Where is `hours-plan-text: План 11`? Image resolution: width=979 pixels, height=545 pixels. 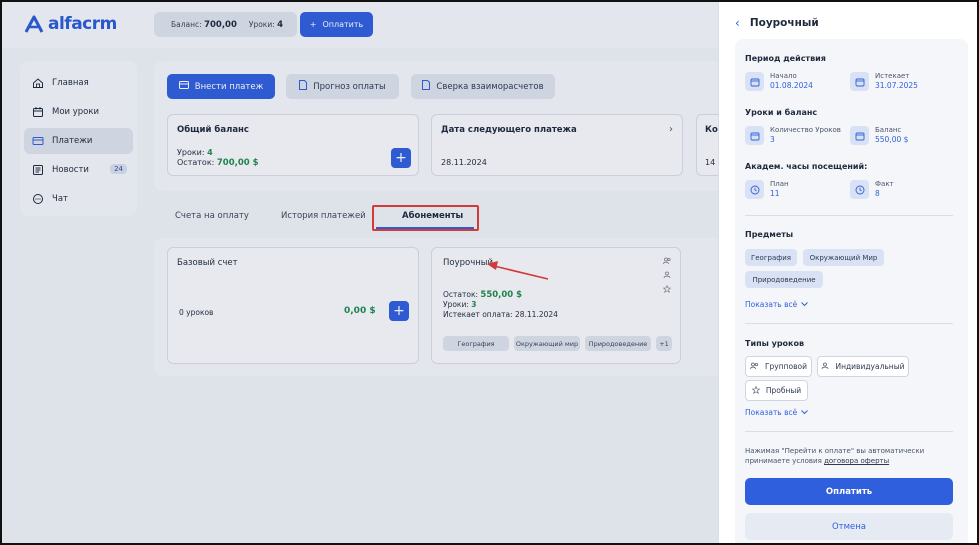
hours-plan-text: План 11 is located at coordinates (779, 189).